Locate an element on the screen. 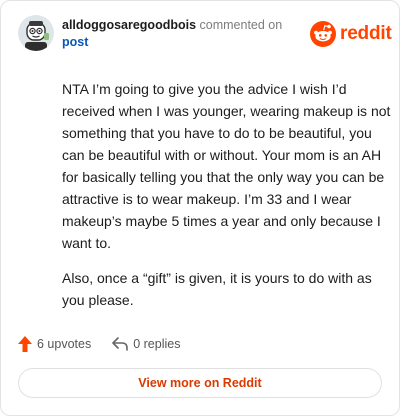  commented-on-text: commented on is located at coordinates (241, 25).